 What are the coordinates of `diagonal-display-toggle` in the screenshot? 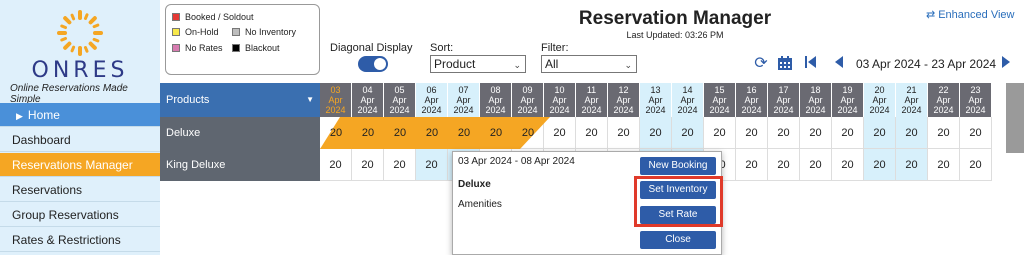 It's located at (373, 64).